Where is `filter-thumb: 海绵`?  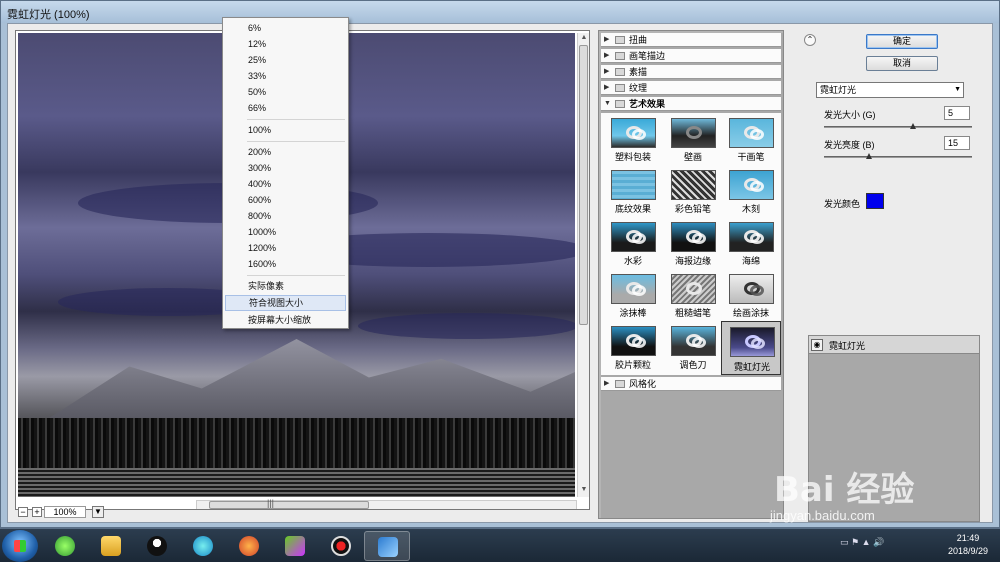
filter-thumb: 海绵 is located at coordinates (751, 244).